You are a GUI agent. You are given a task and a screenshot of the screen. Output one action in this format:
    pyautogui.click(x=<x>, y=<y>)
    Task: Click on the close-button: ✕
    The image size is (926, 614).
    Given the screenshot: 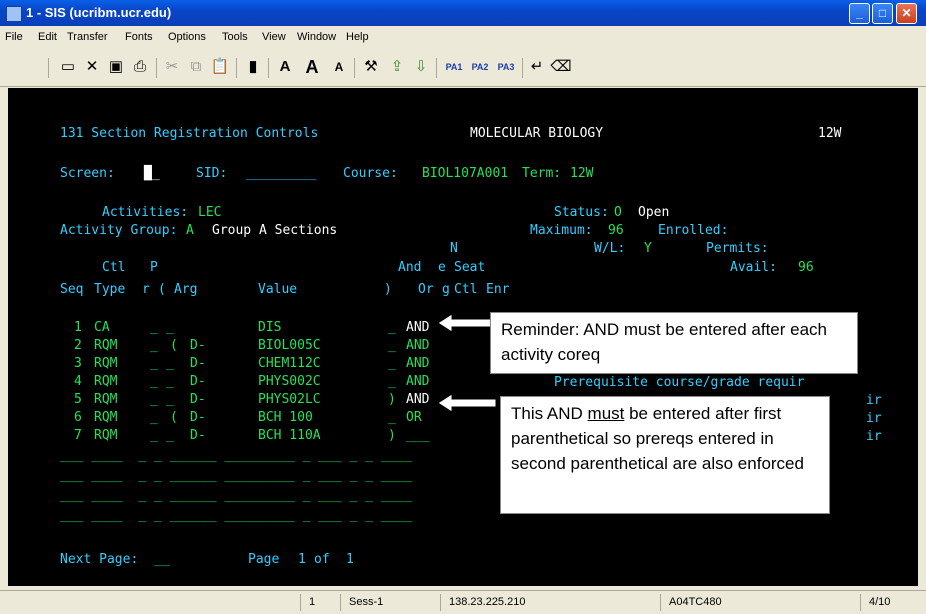 What is the action you would take?
    pyautogui.click(x=906, y=13)
    